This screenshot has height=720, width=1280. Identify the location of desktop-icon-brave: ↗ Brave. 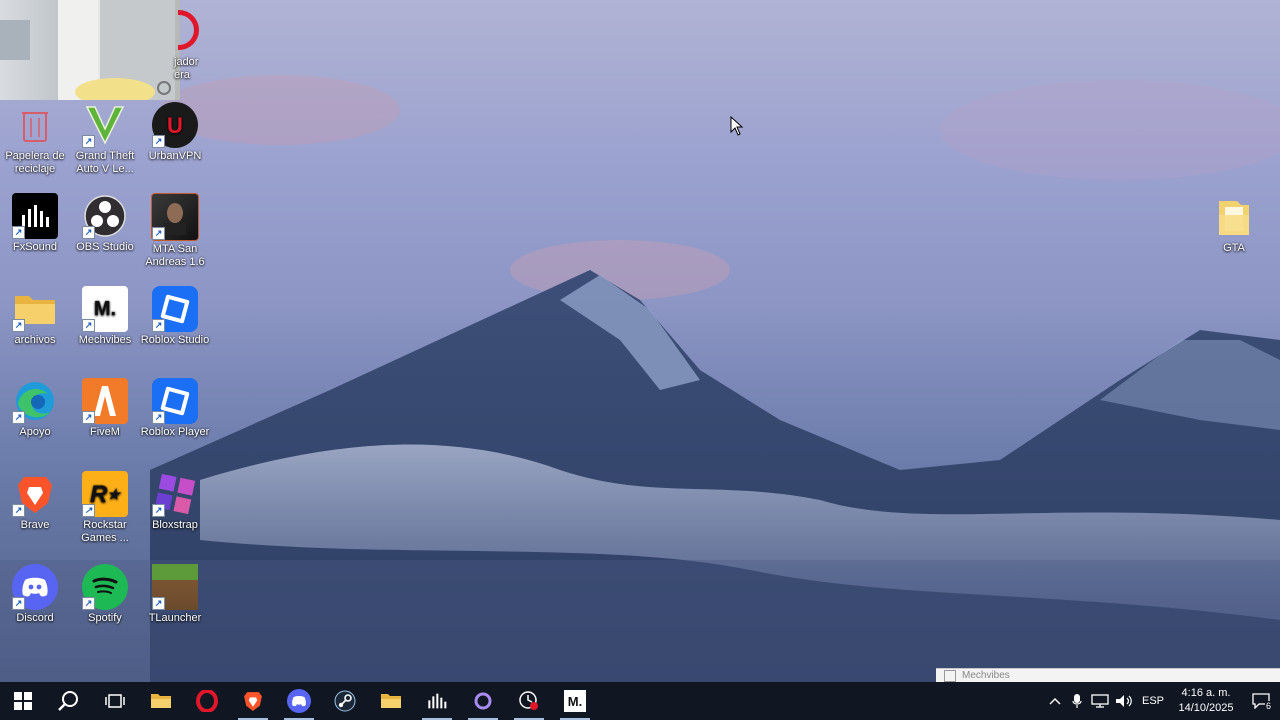
(35, 501).